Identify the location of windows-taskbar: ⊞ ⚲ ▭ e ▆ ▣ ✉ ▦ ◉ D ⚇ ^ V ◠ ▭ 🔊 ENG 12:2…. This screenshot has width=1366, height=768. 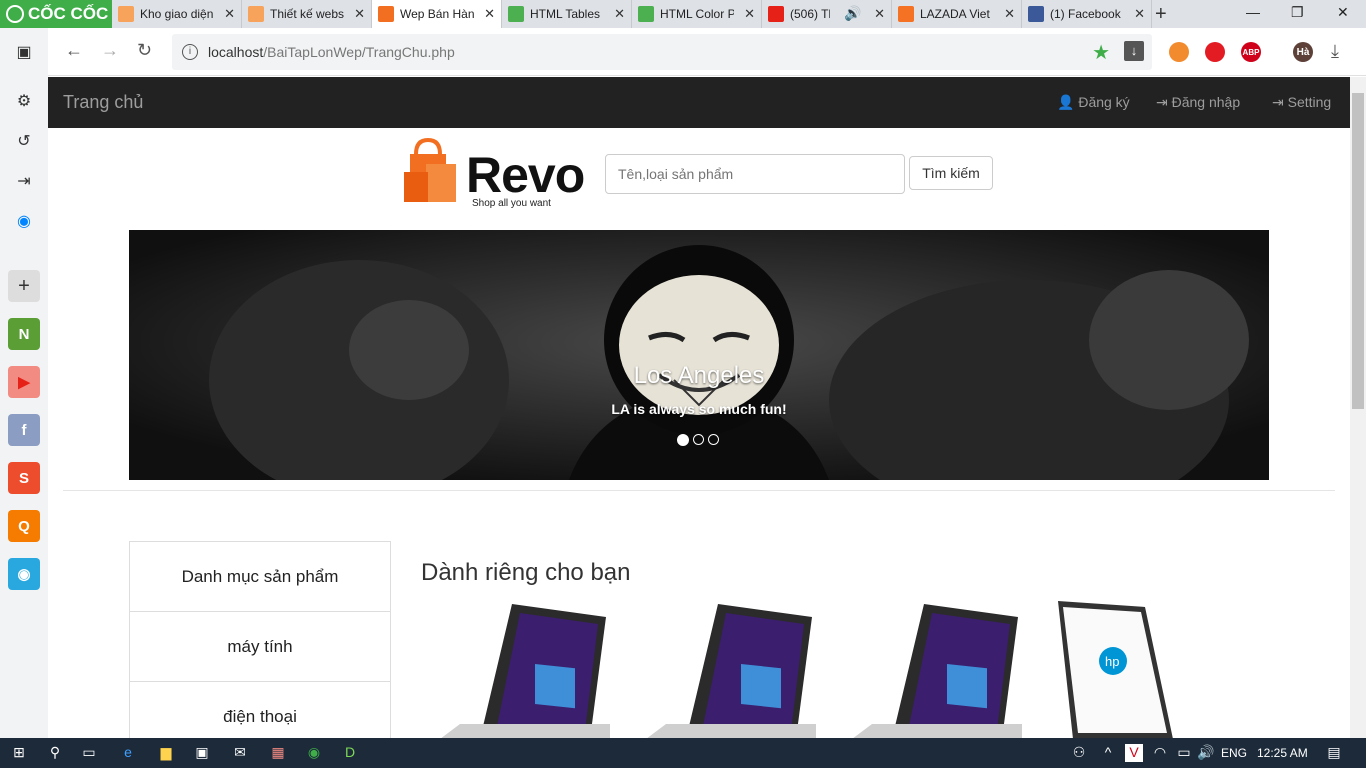
(683, 753).